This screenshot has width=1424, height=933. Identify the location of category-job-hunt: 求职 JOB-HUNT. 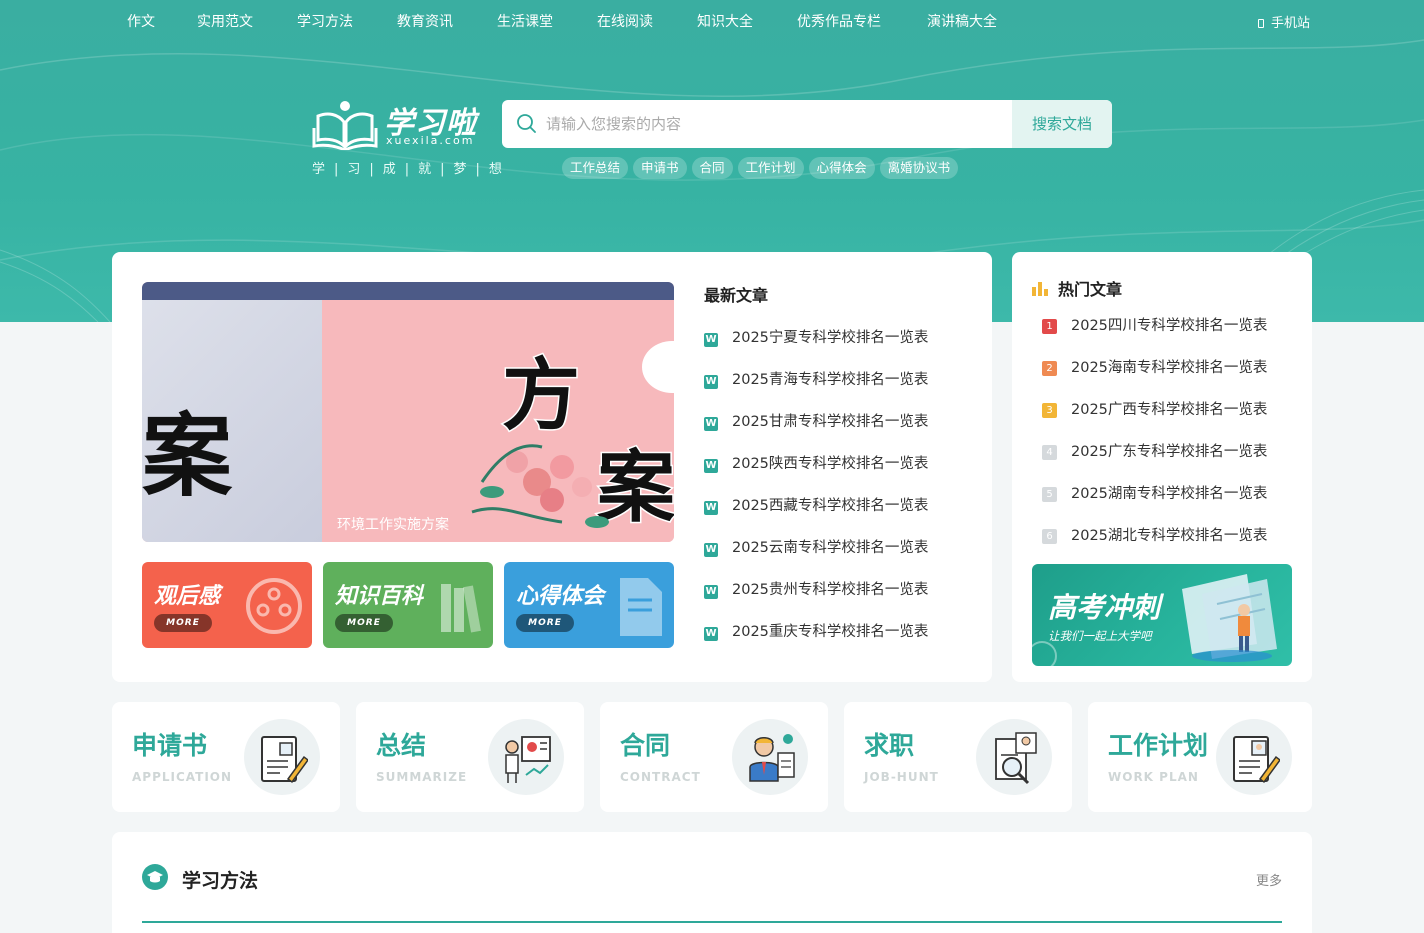
(958, 757).